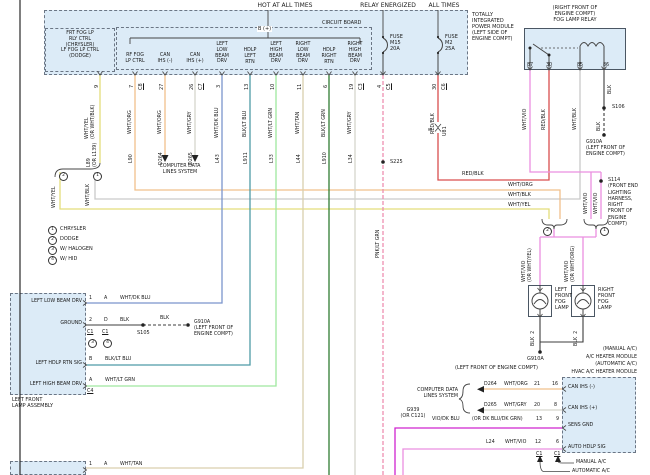  What do you see at coordinates (596, 203) in the screenshot?
I see `wire-wht-vio-leg2: WHT/VIO` at bounding box center [596, 203].